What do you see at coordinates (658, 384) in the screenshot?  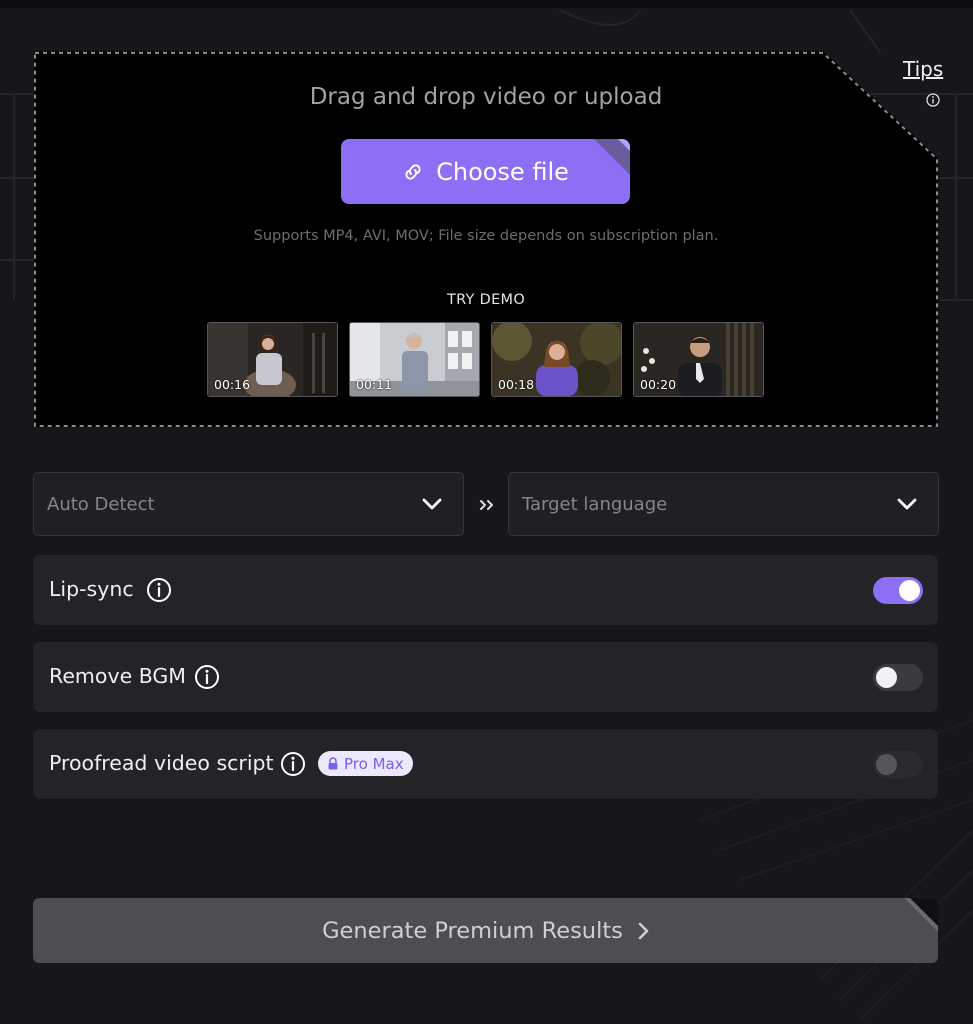 I see `demo-duration: 00:20` at bounding box center [658, 384].